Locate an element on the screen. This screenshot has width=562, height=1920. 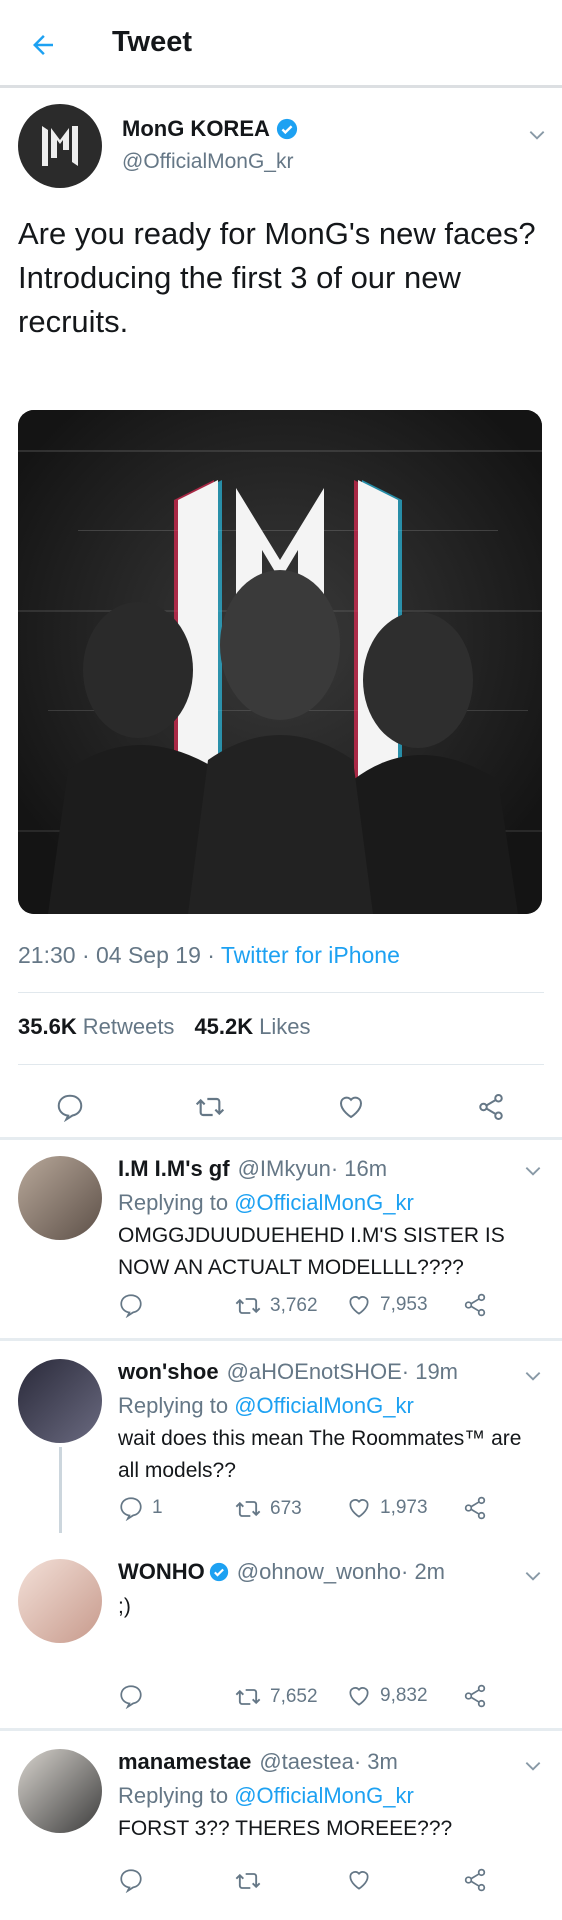
likes-label: Likes is located at coordinates (285, 1026).